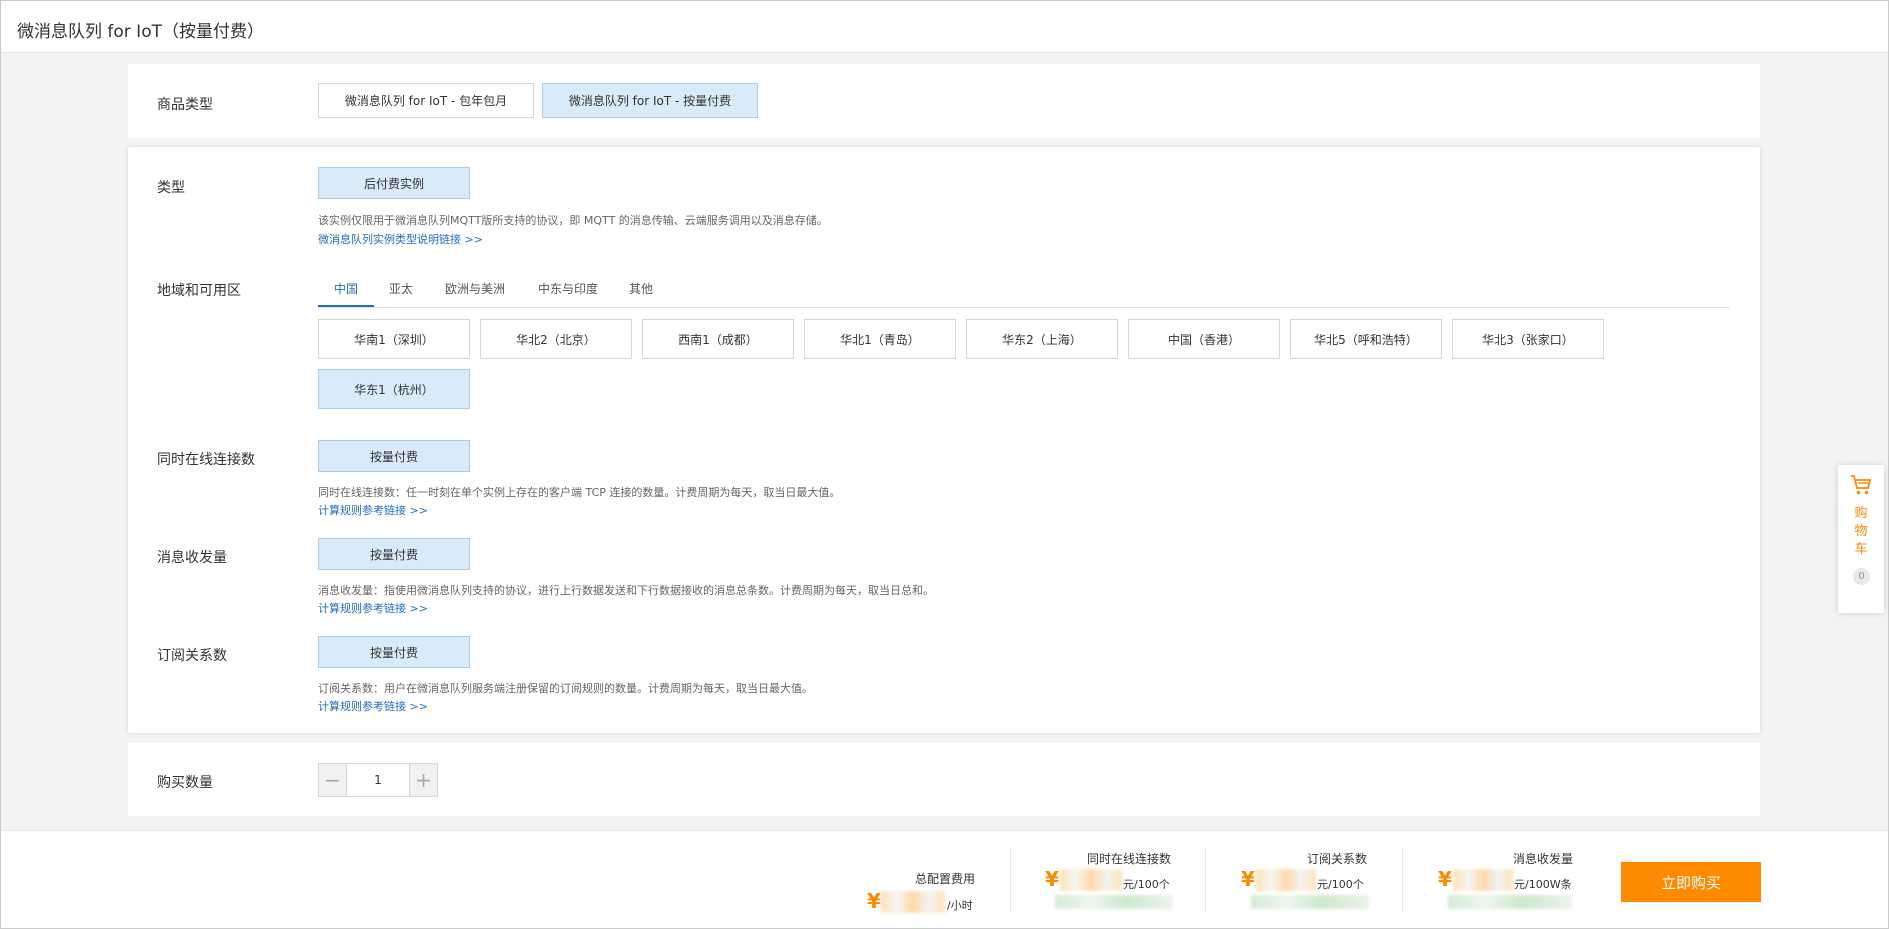 The image size is (1889, 929). I want to click on connections-label: 同时在线连接数, so click(206, 460).